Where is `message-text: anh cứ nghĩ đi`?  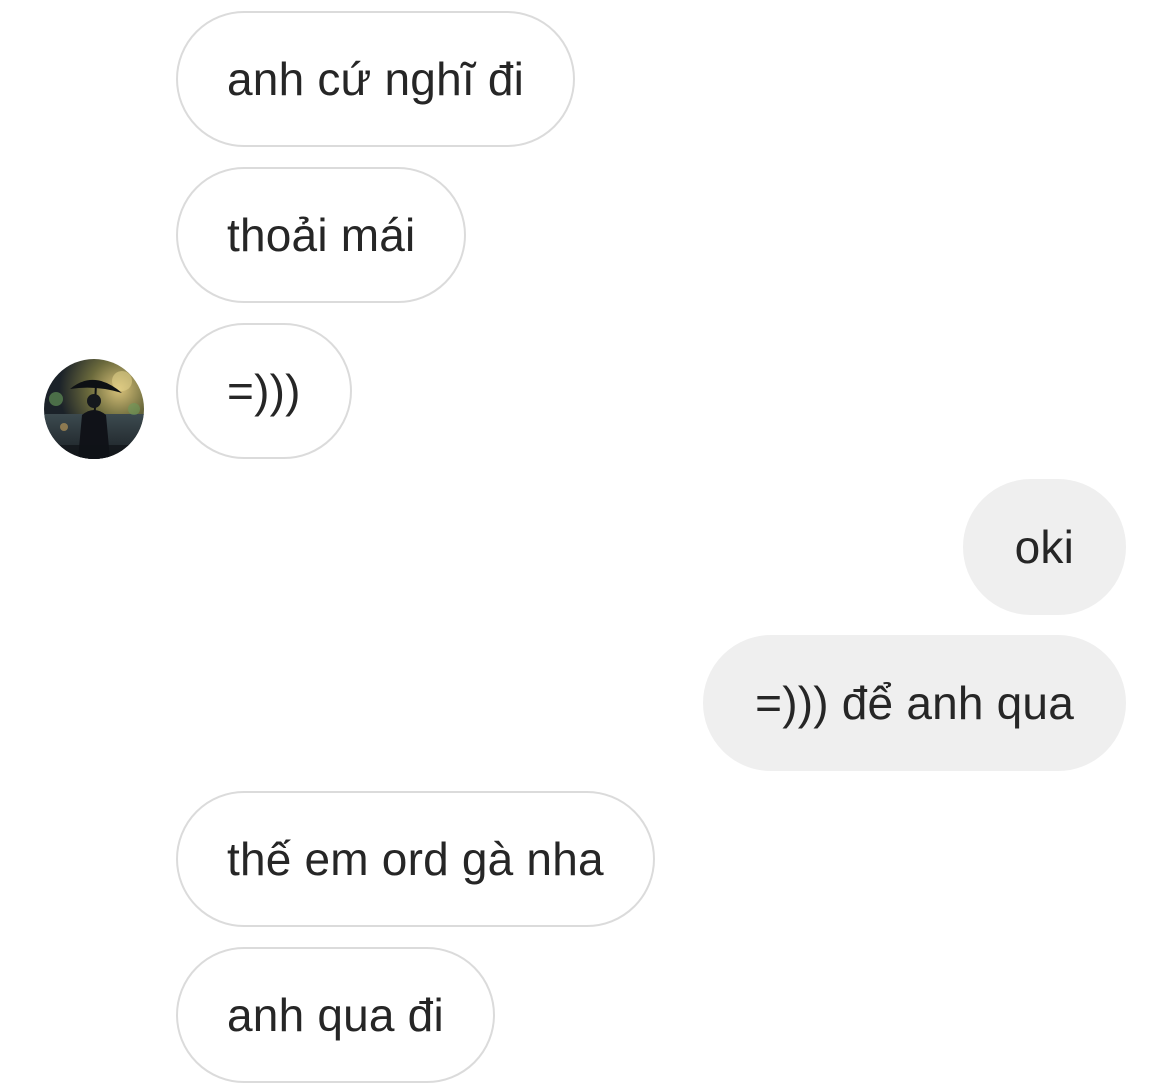 message-text: anh cứ nghĩ đi is located at coordinates (376, 79).